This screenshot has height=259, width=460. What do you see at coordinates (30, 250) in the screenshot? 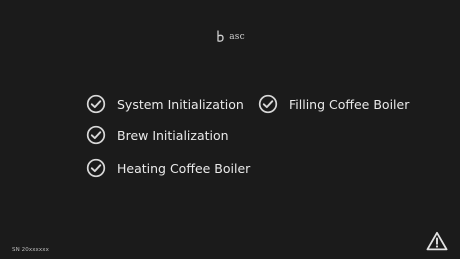
I see `serial-number: SN 20xxxxxx` at bounding box center [30, 250].